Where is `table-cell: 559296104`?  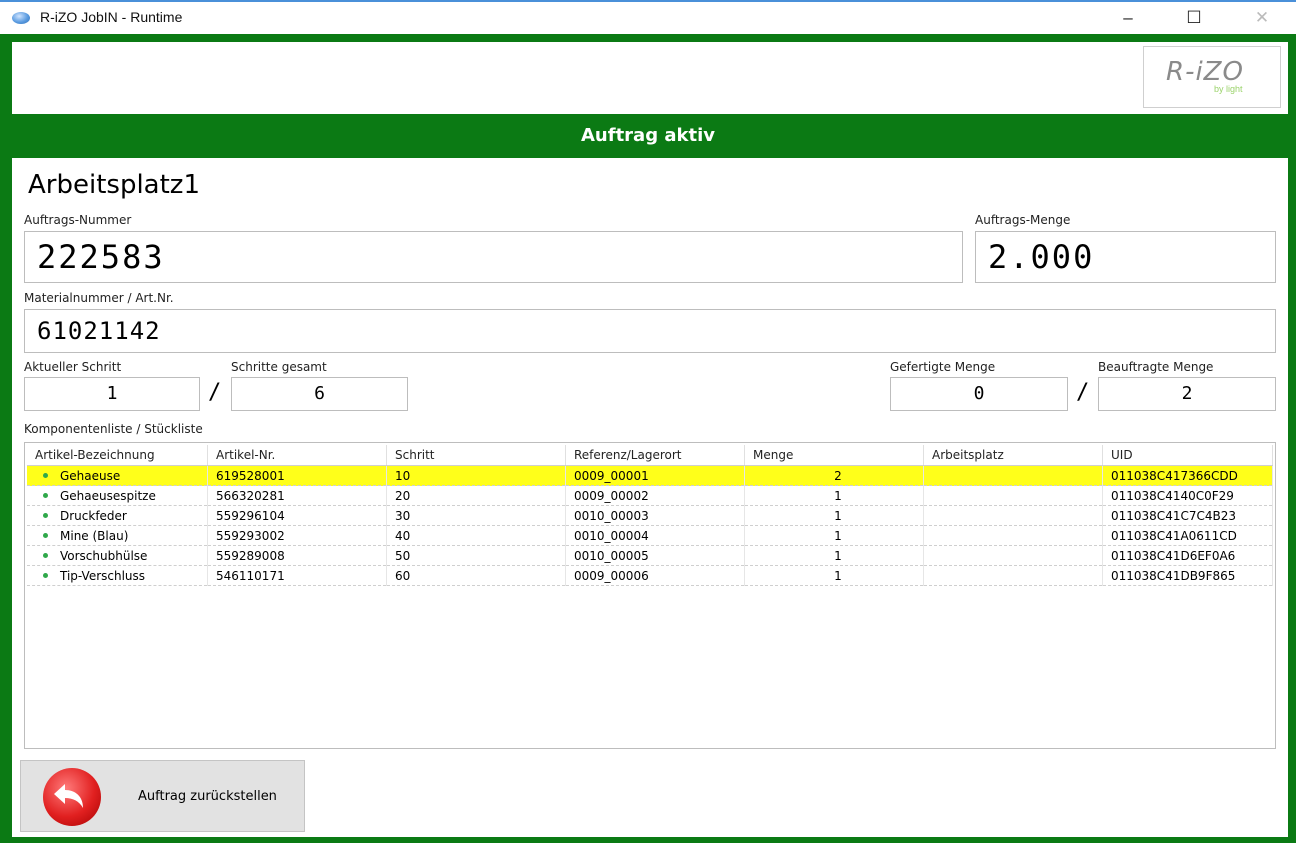 table-cell: 559296104 is located at coordinates (297, 515).